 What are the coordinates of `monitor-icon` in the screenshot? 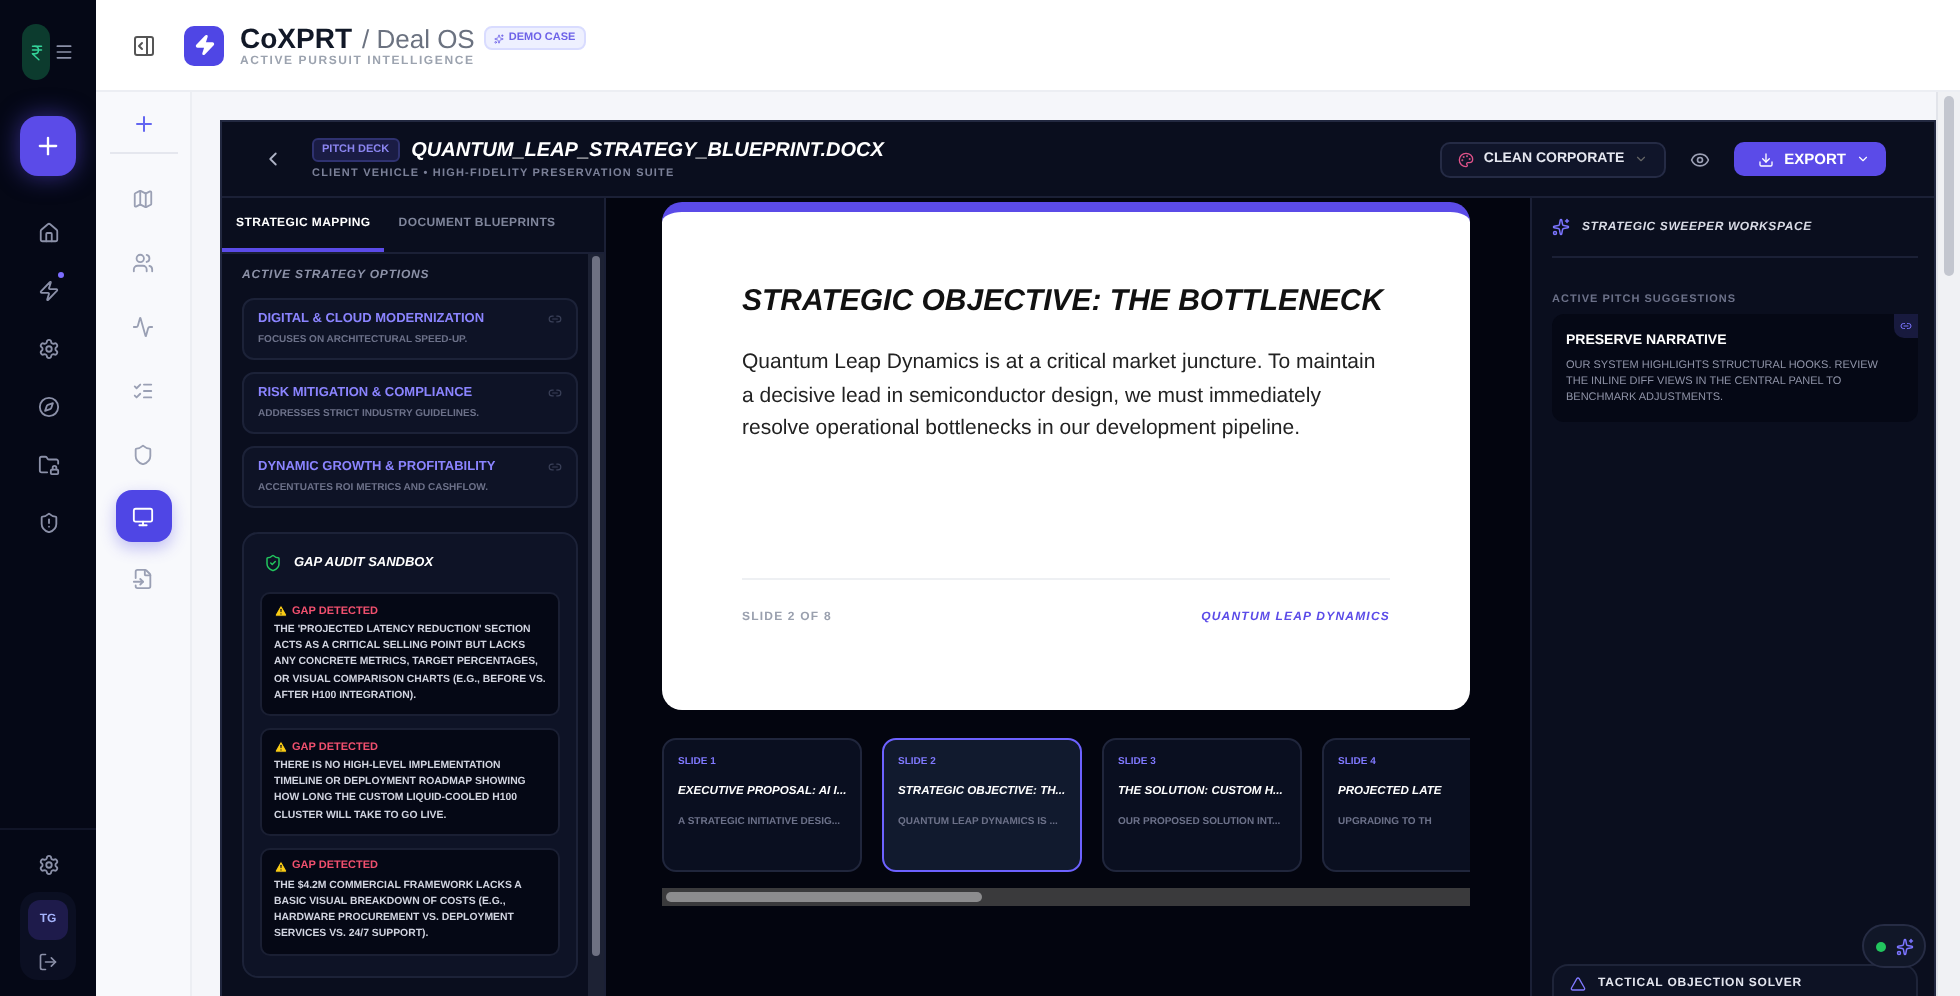 It's located at (143, 516).